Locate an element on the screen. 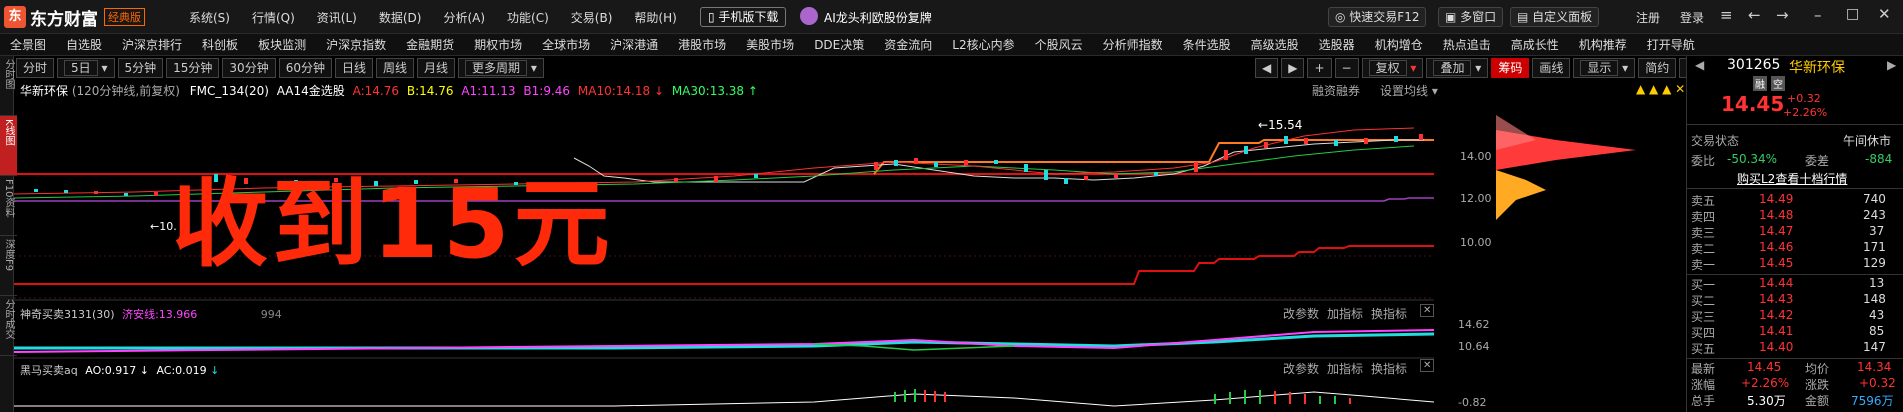 The height and width of the screenshot is (412, 1903). nav-item: 金融期货 is located at coordinates (430, 44).